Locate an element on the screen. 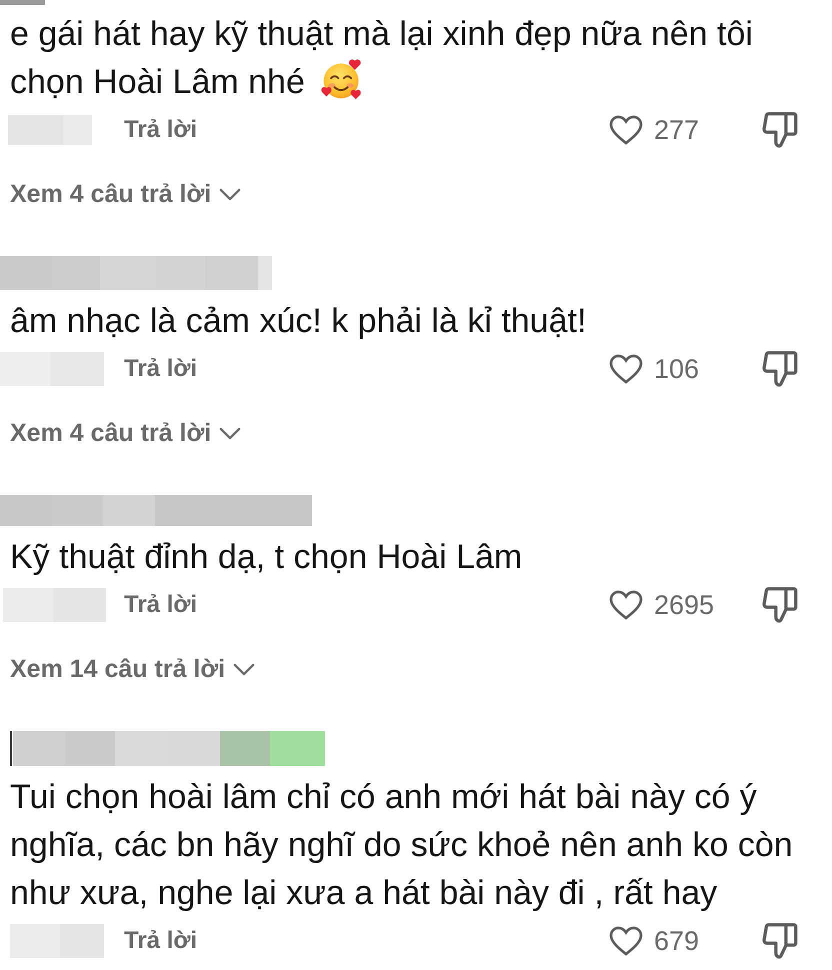  like-button: 679 is located at coordinates (654, 941).